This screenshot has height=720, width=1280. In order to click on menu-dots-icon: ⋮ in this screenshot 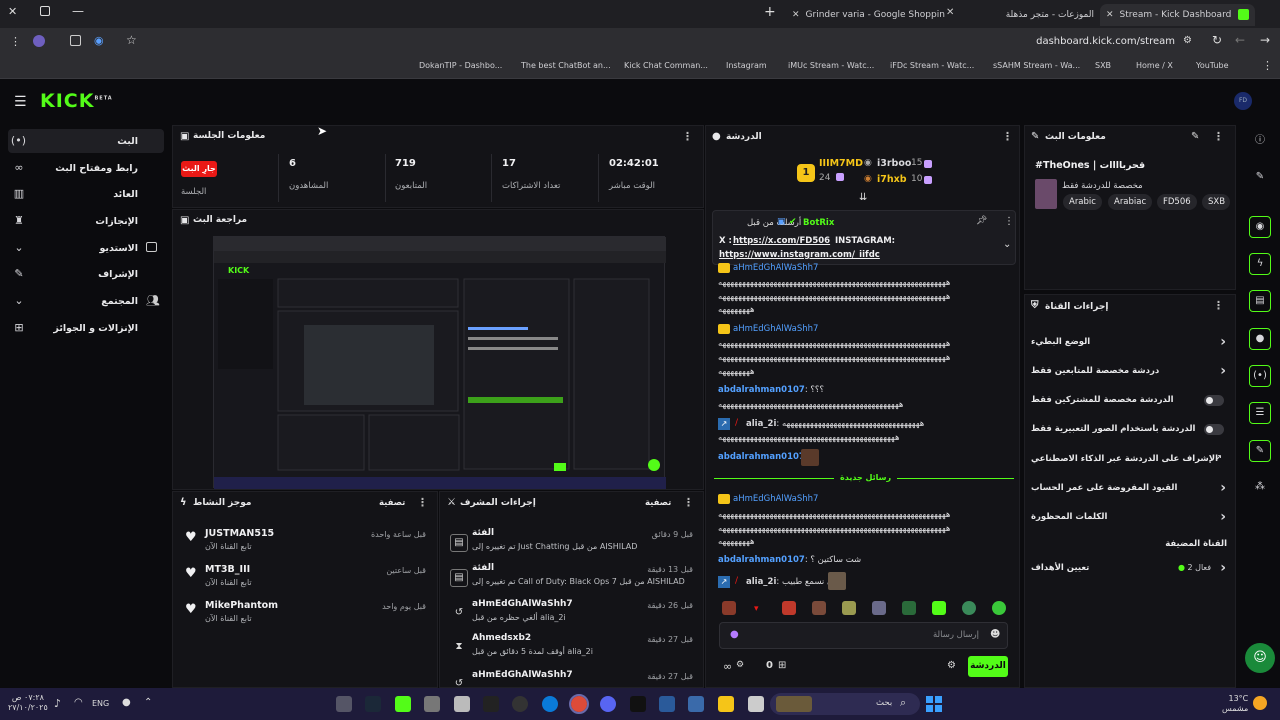, I will do `click(15, 41)`.